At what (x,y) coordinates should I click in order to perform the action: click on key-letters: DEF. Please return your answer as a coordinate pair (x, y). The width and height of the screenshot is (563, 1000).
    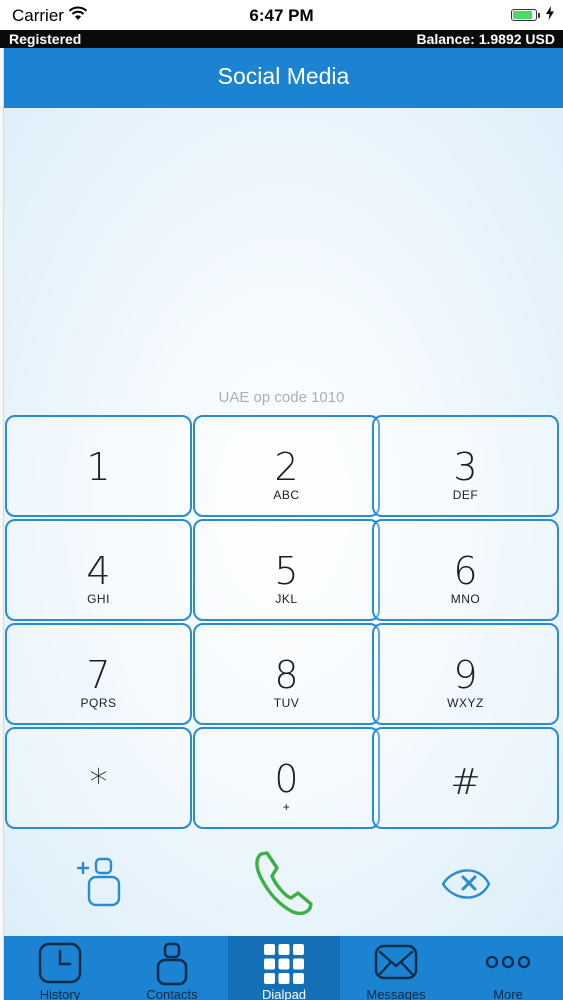
    Looking at the image, I should click on (465, 495).